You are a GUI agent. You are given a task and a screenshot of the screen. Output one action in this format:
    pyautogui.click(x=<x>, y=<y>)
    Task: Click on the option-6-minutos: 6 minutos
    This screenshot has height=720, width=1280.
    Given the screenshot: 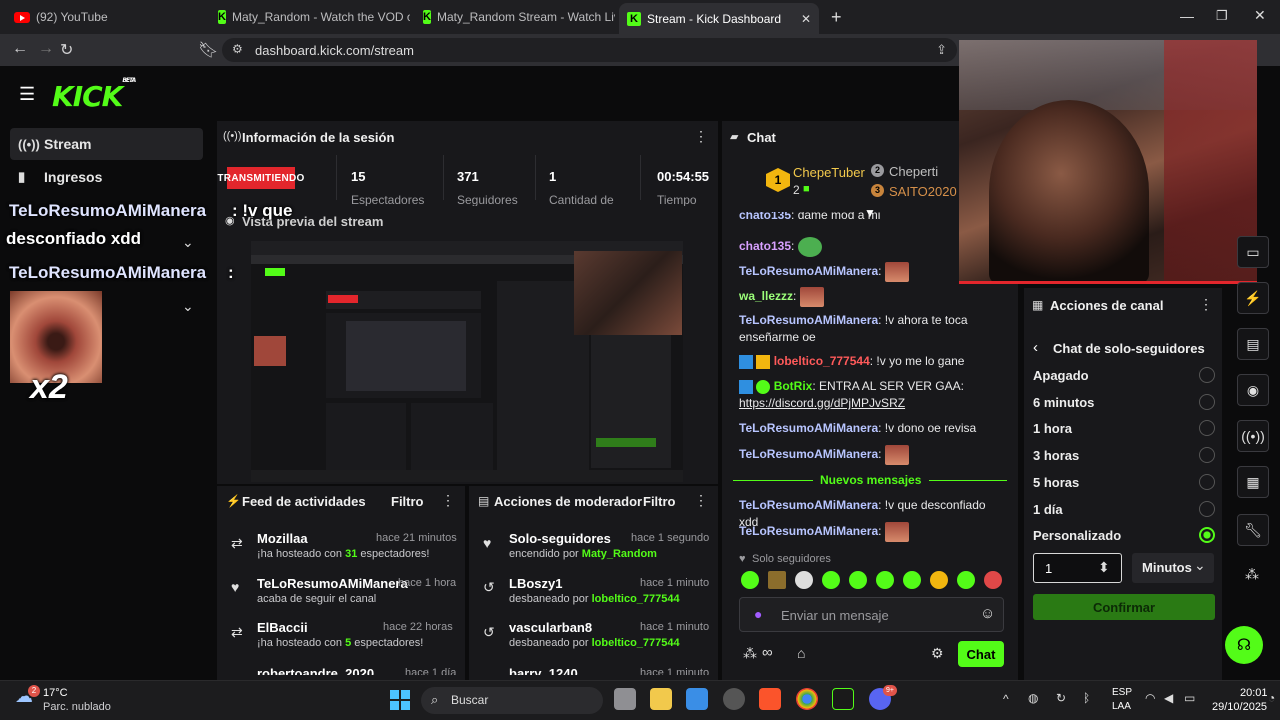 What is the action you would take?
    pyautogui.click(x=1063, y=402)
    